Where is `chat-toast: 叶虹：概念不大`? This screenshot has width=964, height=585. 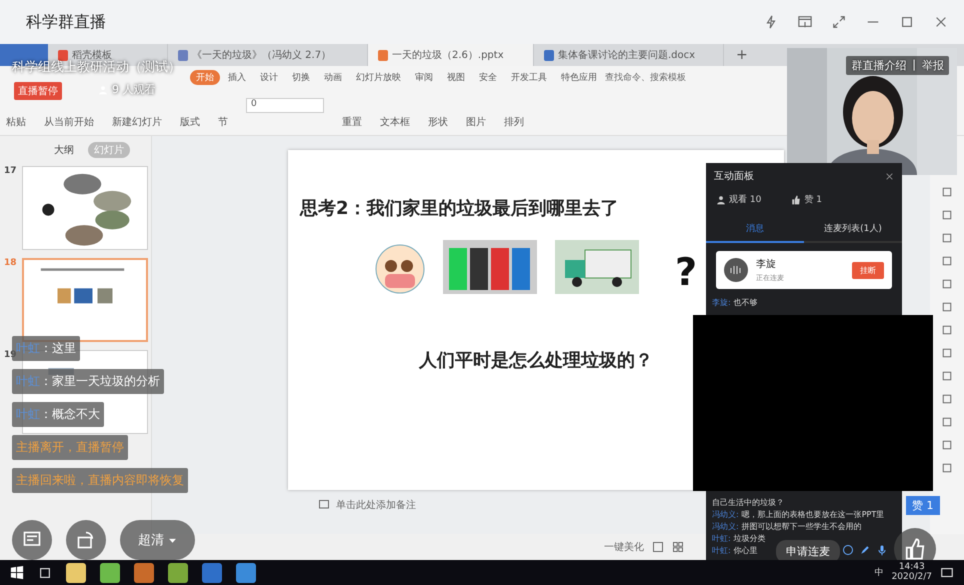 chat-toast: 叶虹：概念不大 is located at coordinates (58, 414).